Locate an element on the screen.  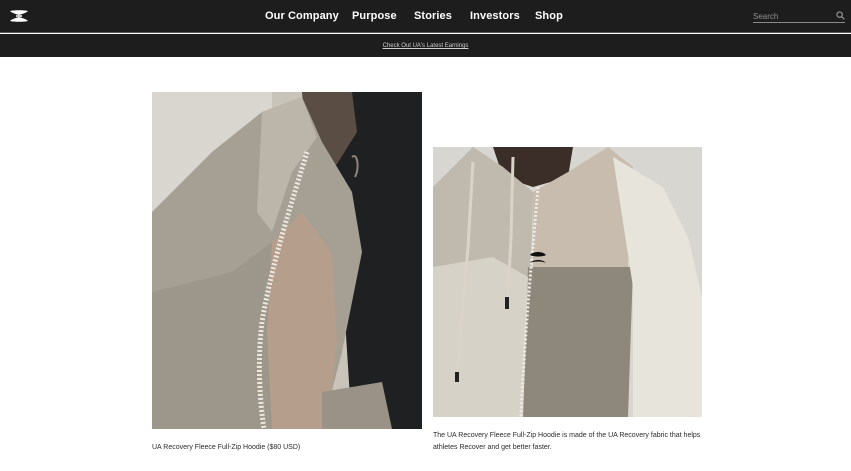
search-box is located at coordinates (799, 16).